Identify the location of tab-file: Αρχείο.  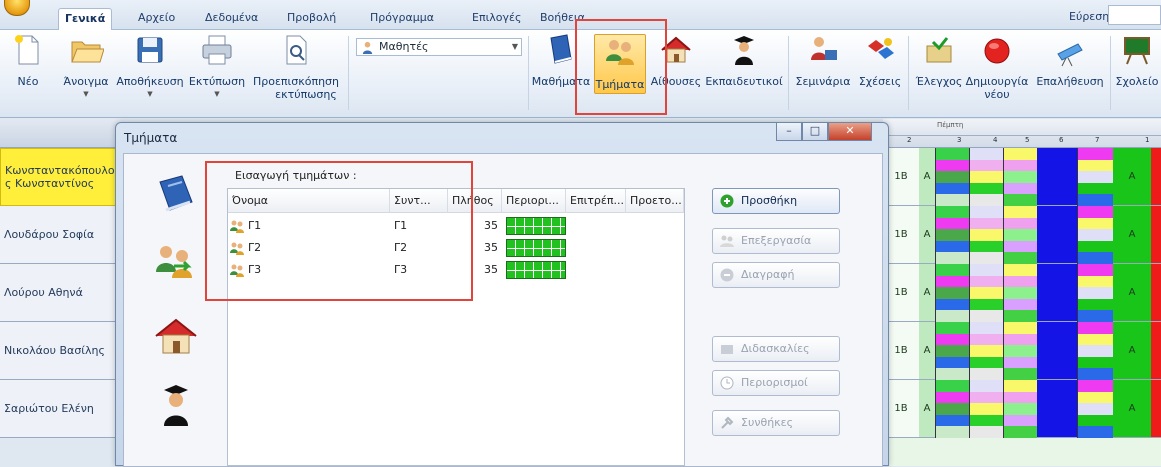
(156, 19).